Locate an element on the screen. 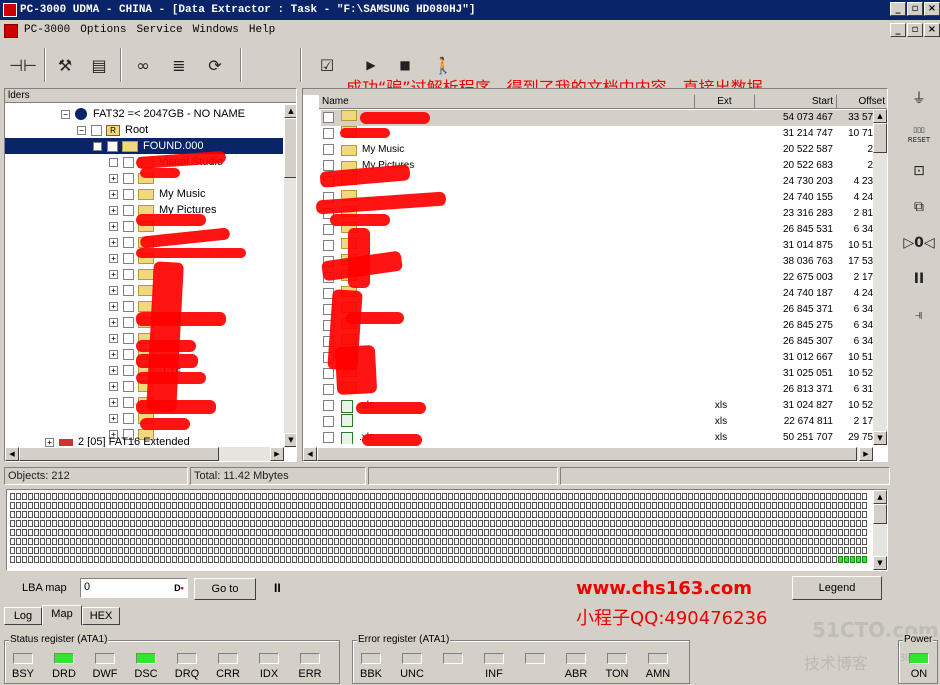 This screenshot has height=685, width=940. list-row: 24 740 187 4 241 1 is located at coordinates (597, 294).